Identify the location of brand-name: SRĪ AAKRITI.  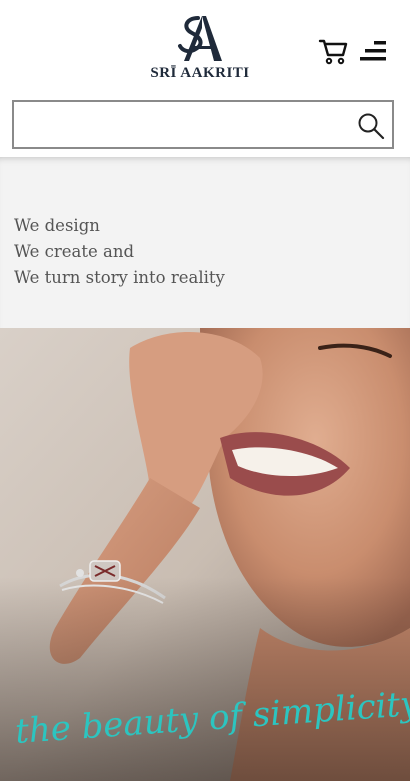
(200, 73).